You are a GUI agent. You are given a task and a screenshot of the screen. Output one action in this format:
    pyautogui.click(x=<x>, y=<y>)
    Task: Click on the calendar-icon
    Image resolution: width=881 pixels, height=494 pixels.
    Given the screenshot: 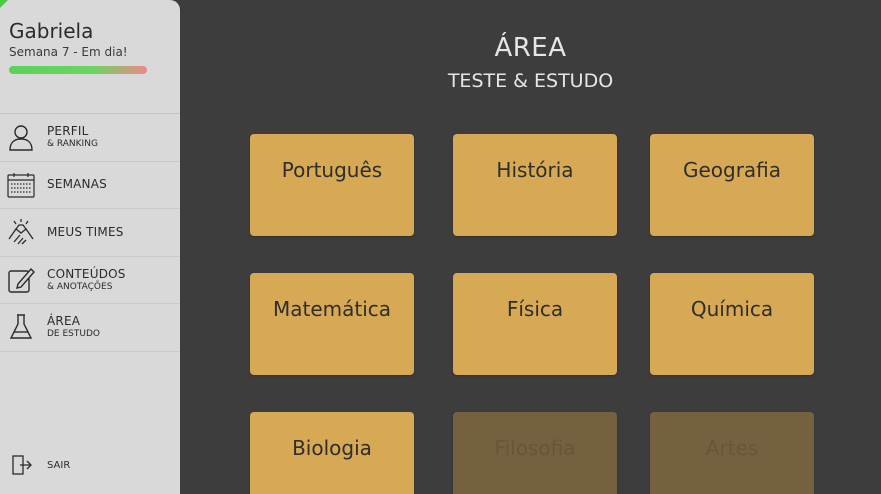 What is the action you would take?
    pyautogui.click(x=21, y=185)
    